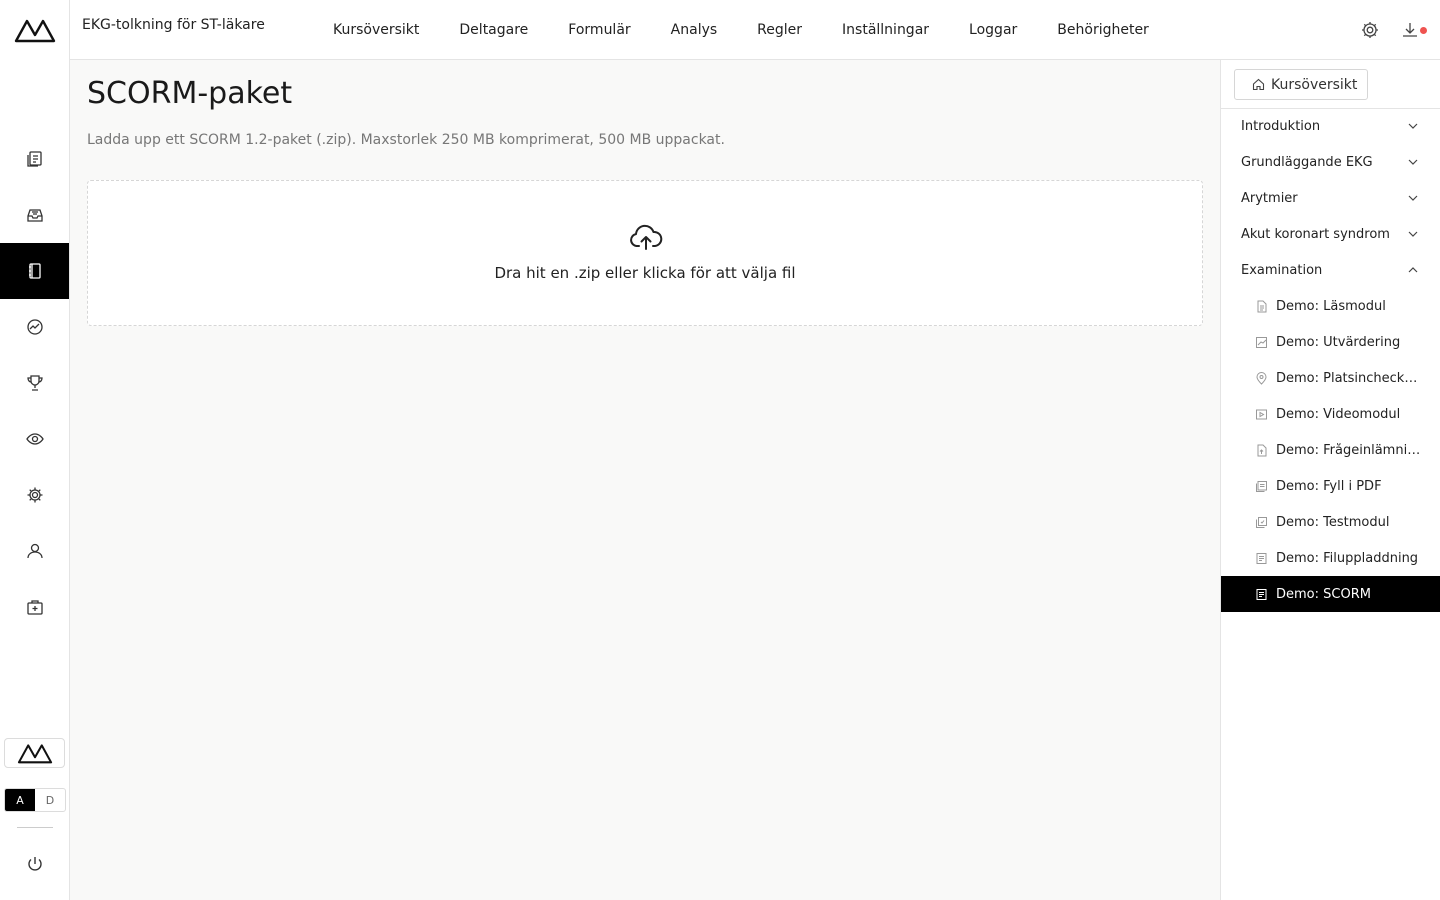 The image size is (1440, 900). I want to click on rail-item-trophy, so click(34, 383).